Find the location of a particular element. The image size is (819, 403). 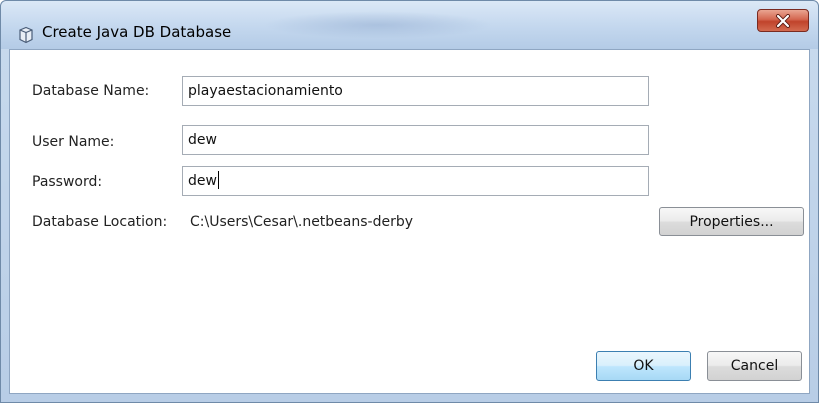

database-name-label: Database Name: is located at coordinates (91, 91).